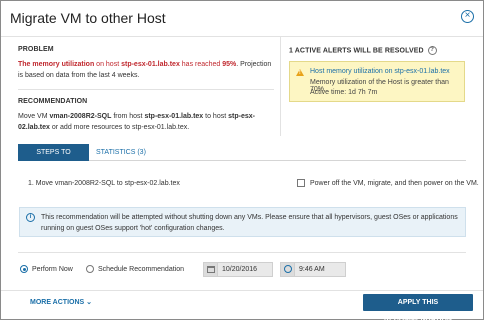 The image size is (484, 320). What do you see at coordinates (121, 152) in the screenshot?
I see `tab-statistics: STATISTICS (3)` at bounding box center [121, 152].